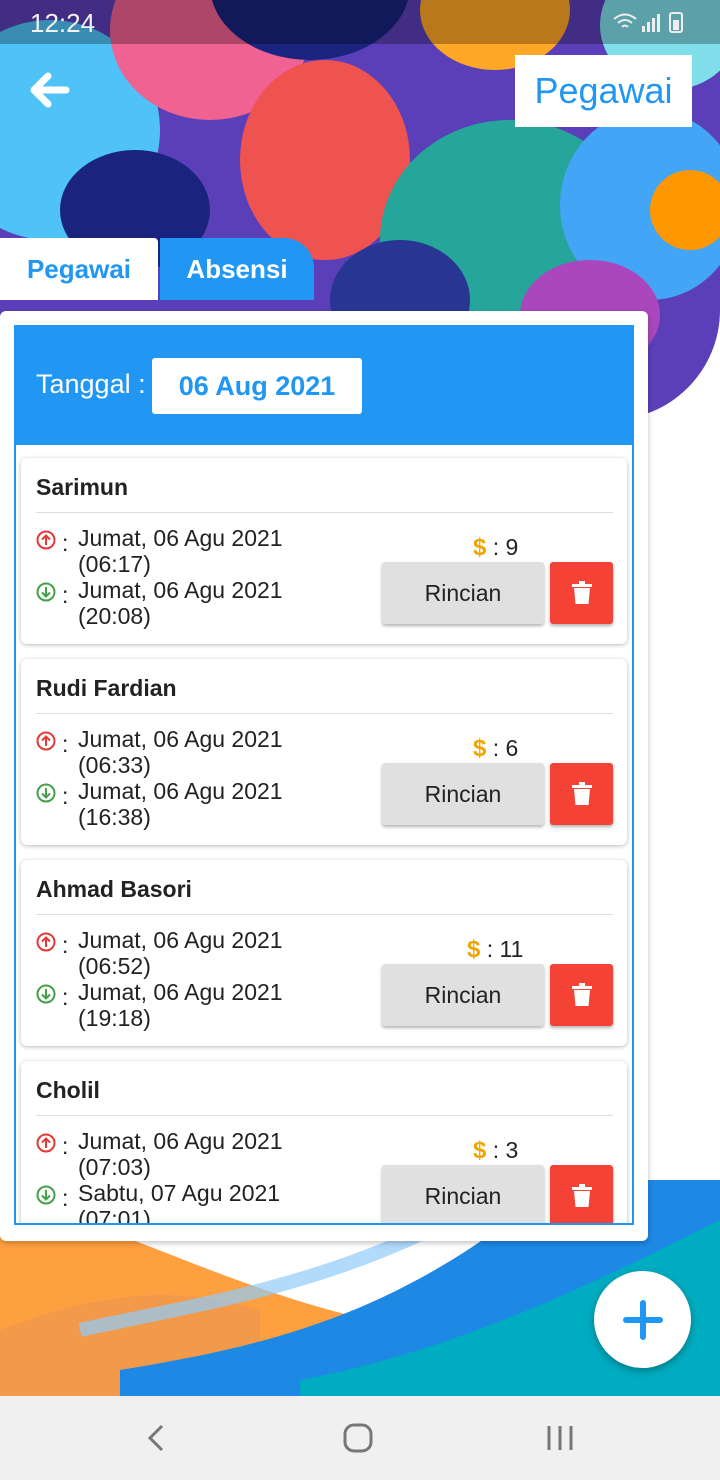 The height and width of the screenshot is (1480, 720). What do you see at coordinates (180, 1154) in the screenshot?
I see `check-in-time: Jumat, 06 Agu 2021 (07:03)` at bounding box center [180, 1154].